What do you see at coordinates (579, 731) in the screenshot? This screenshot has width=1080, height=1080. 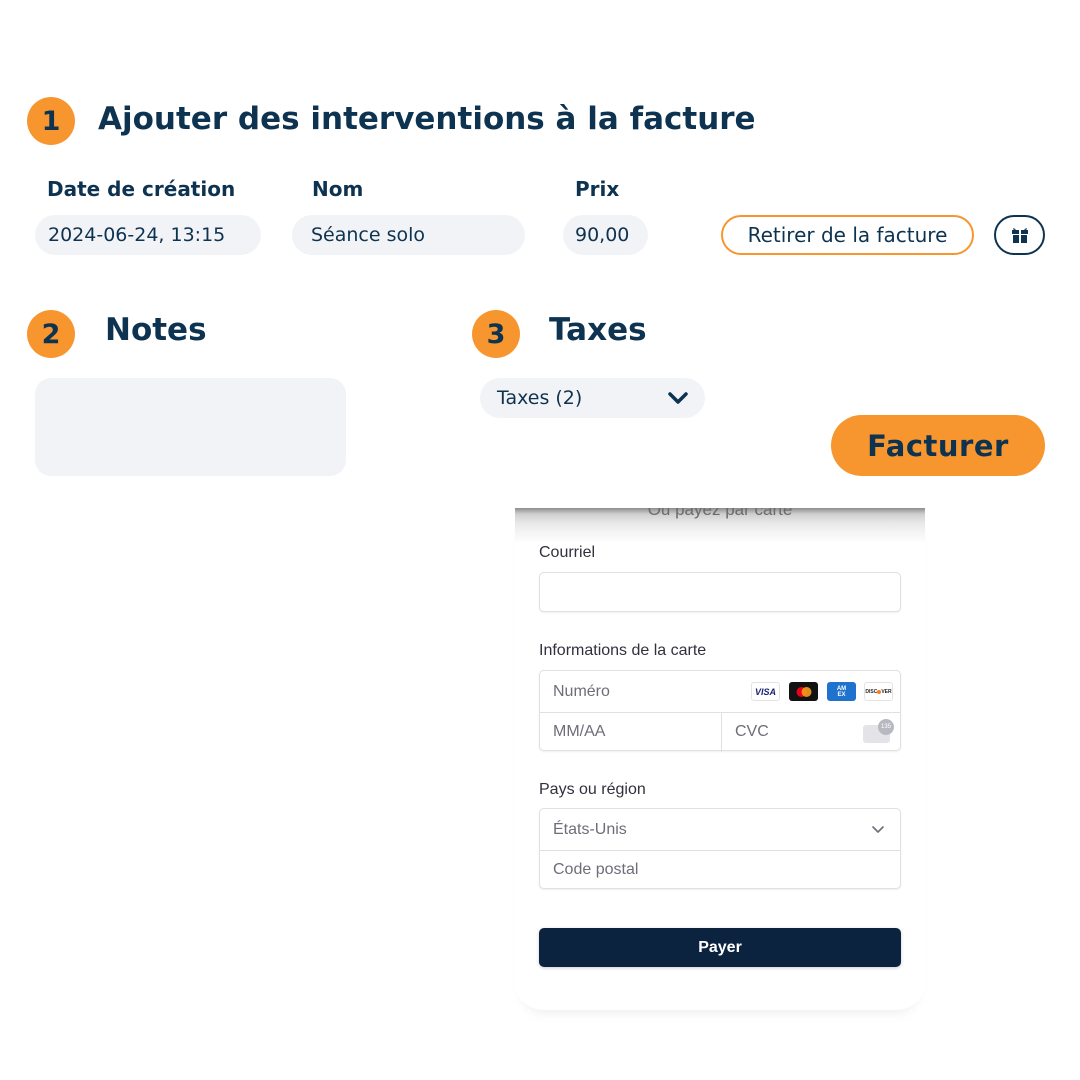 I see `expiry-placeholder: MM/AA` at bounding box center [579, 731].